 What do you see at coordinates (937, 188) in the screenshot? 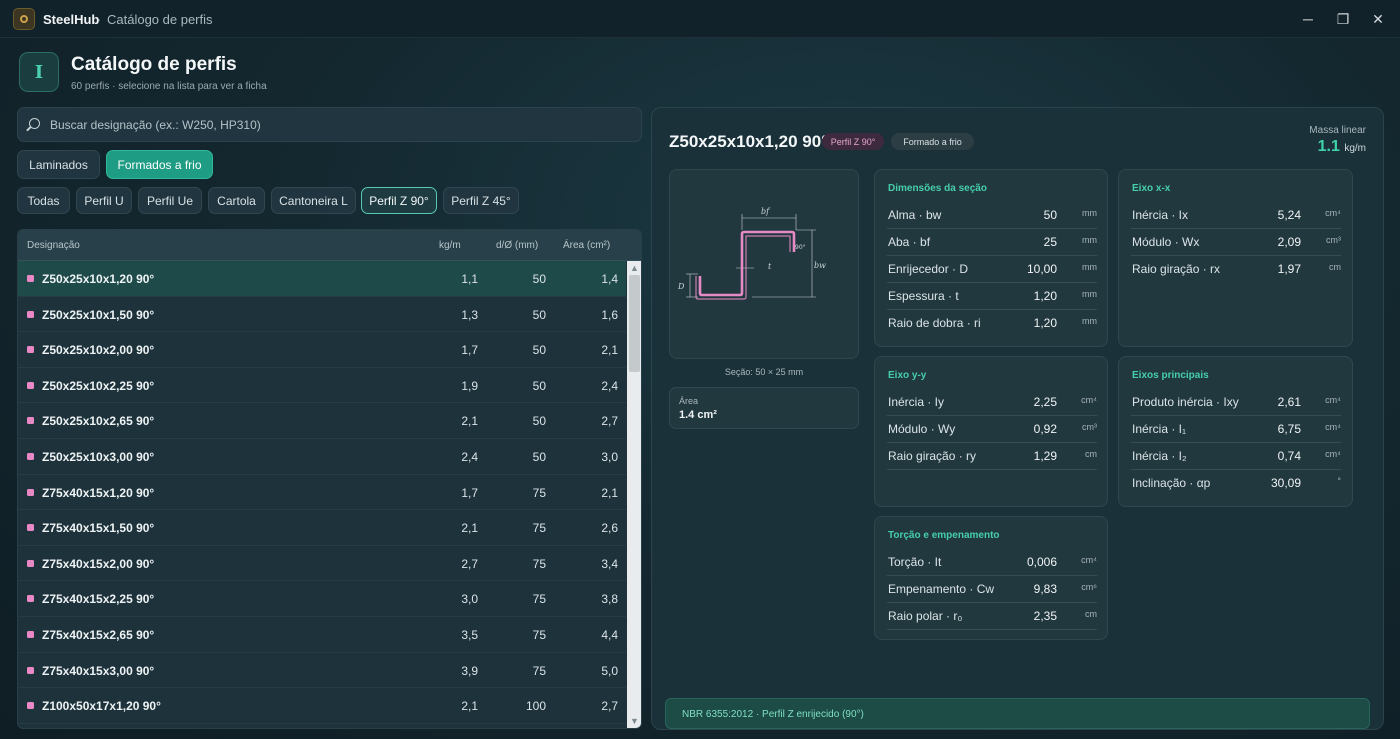
I see `card-title: Dimensões da seção` at bounding box center [937, 188].